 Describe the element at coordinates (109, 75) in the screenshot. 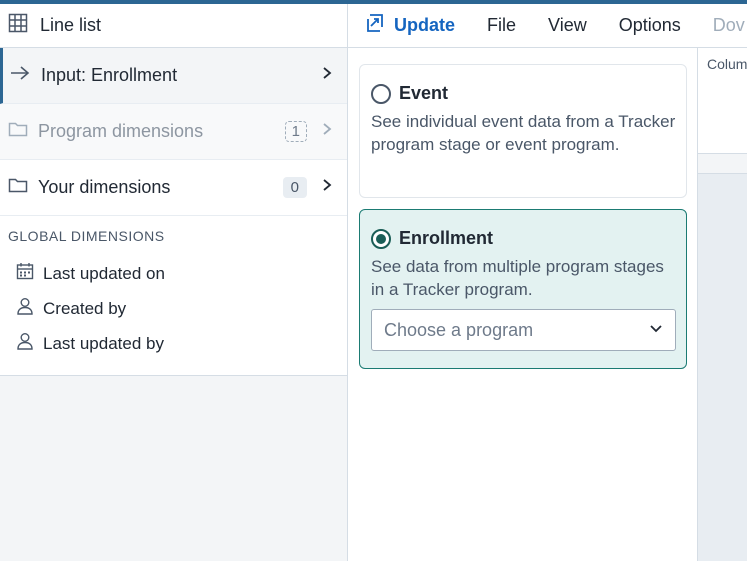

I see `dimension-input-label: Input: Enrollment` at that location.